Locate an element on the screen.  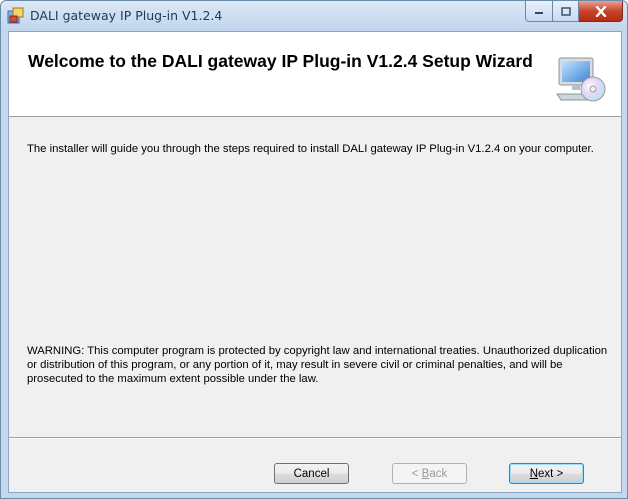
caption-buttons is located at coordinates (574, 11).